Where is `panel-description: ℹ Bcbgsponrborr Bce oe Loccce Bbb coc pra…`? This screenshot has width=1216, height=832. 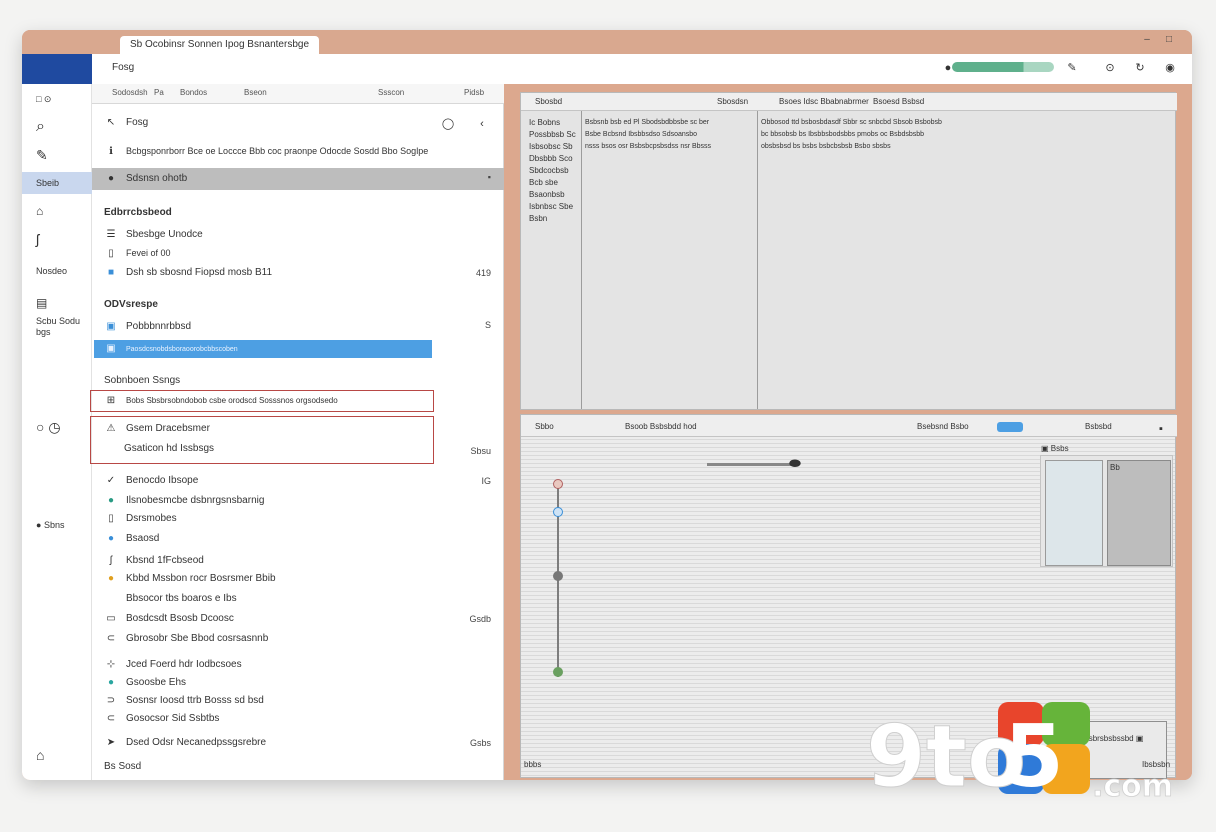
panel-description: ℹ Bcbgsponrborr Bce oe Loccce Bbb coc pra… is located at coordinates (299, 151).